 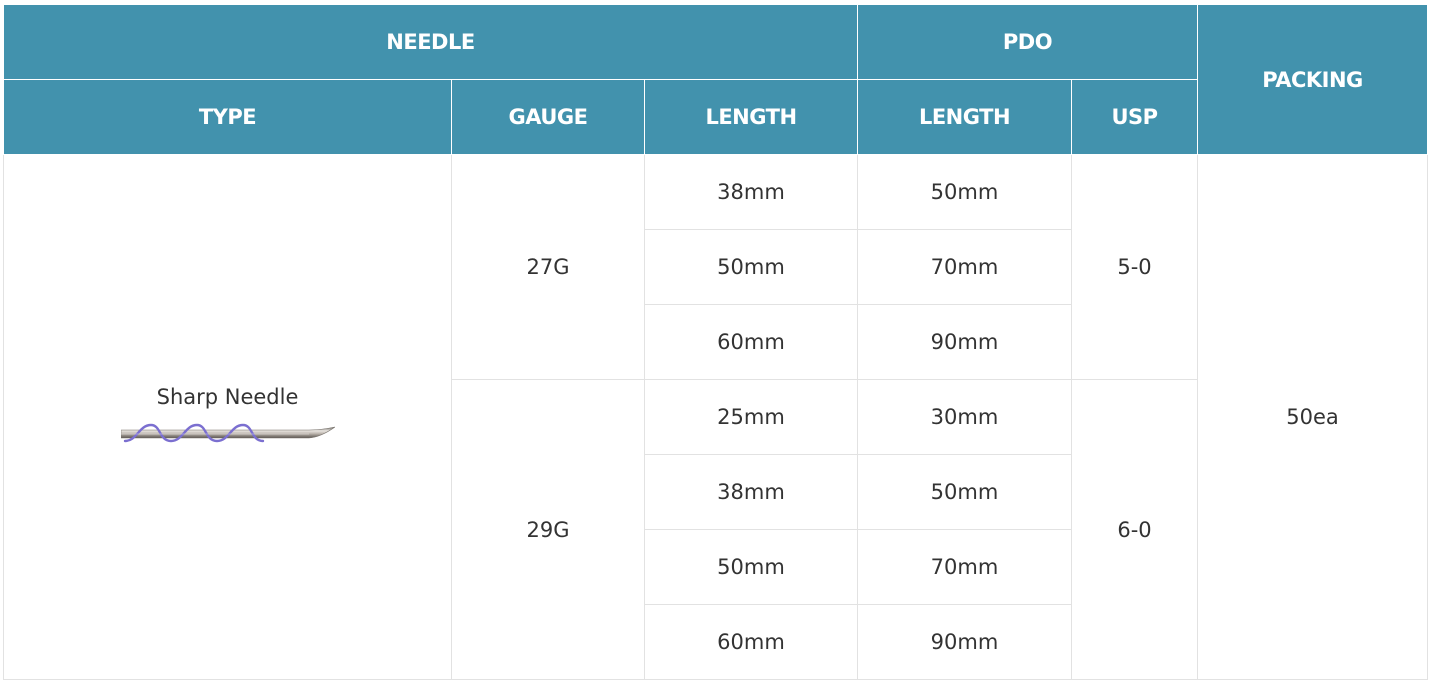 I want to click on header-type: TYPE, so click(x=227, y=117).